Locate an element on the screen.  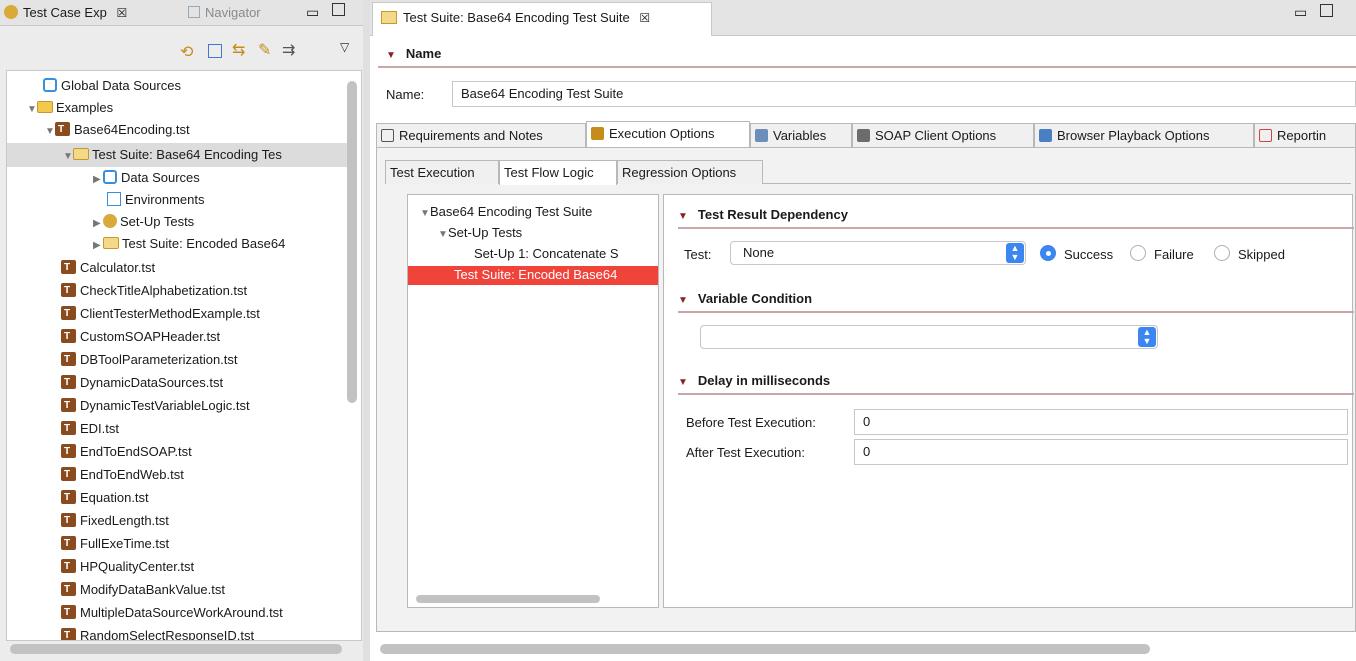
after-execution-value: 0 is located at coordinates (867, 451).